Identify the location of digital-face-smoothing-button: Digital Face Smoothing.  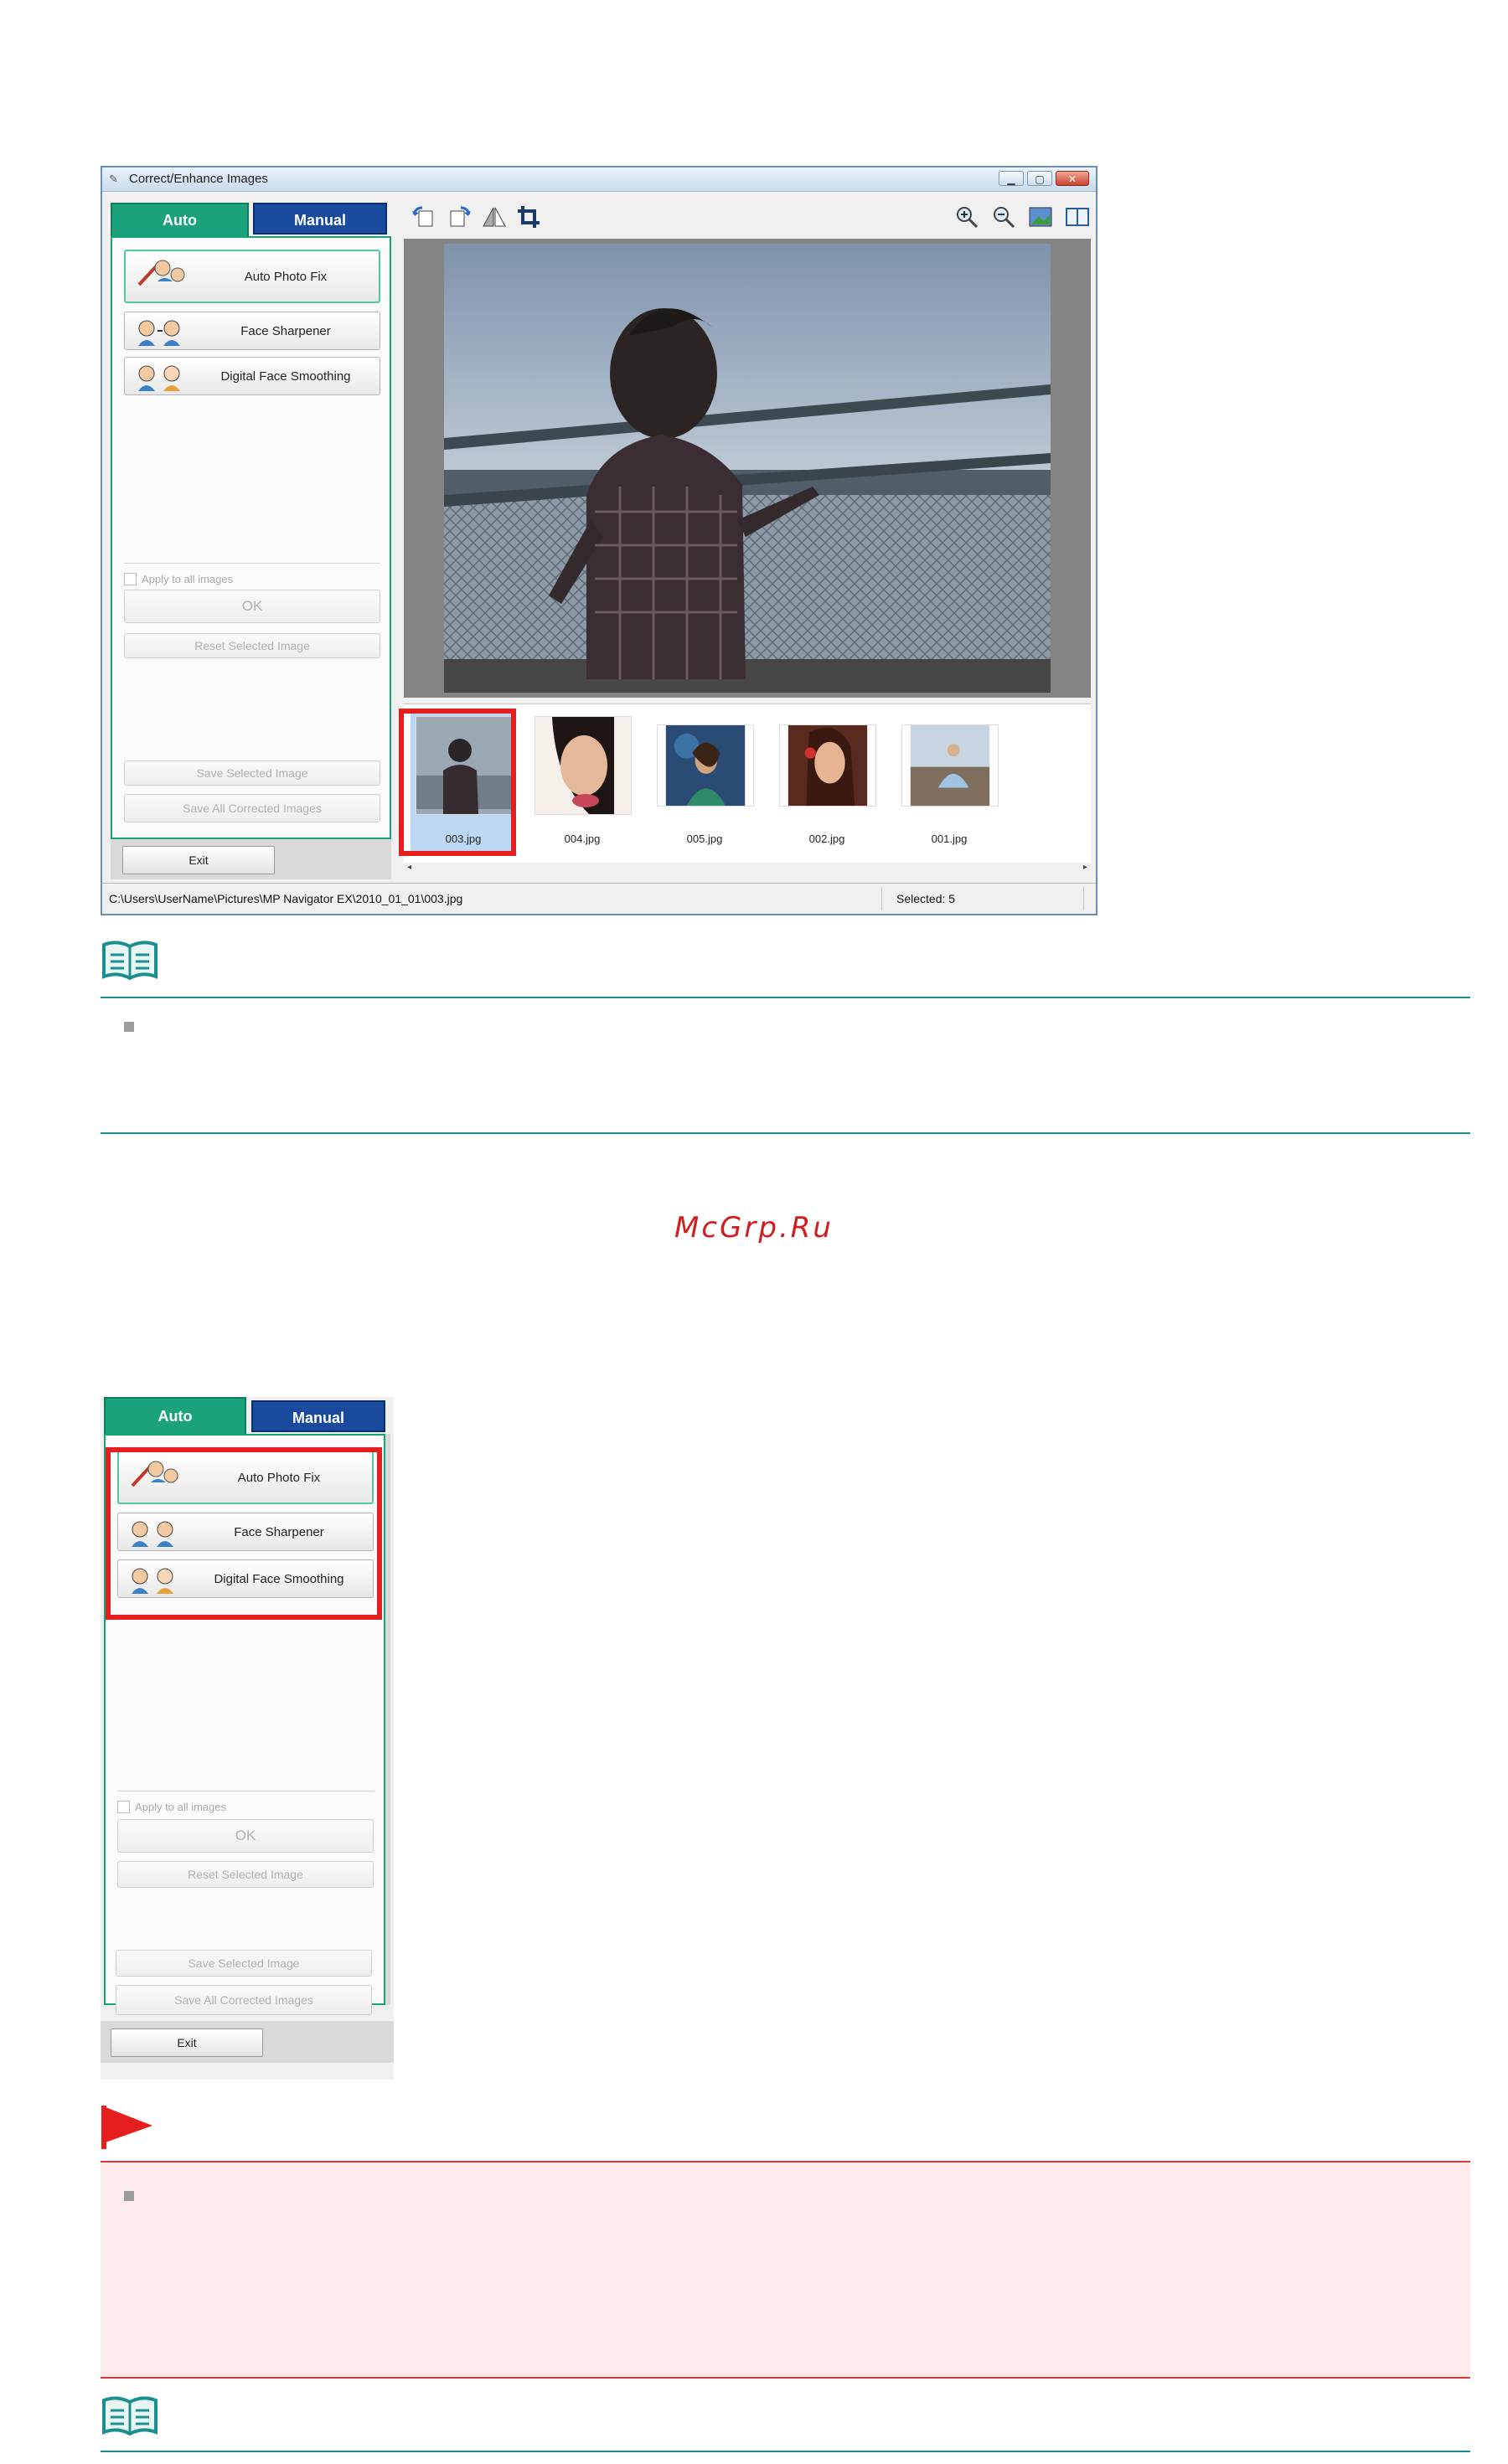
(252, 376).